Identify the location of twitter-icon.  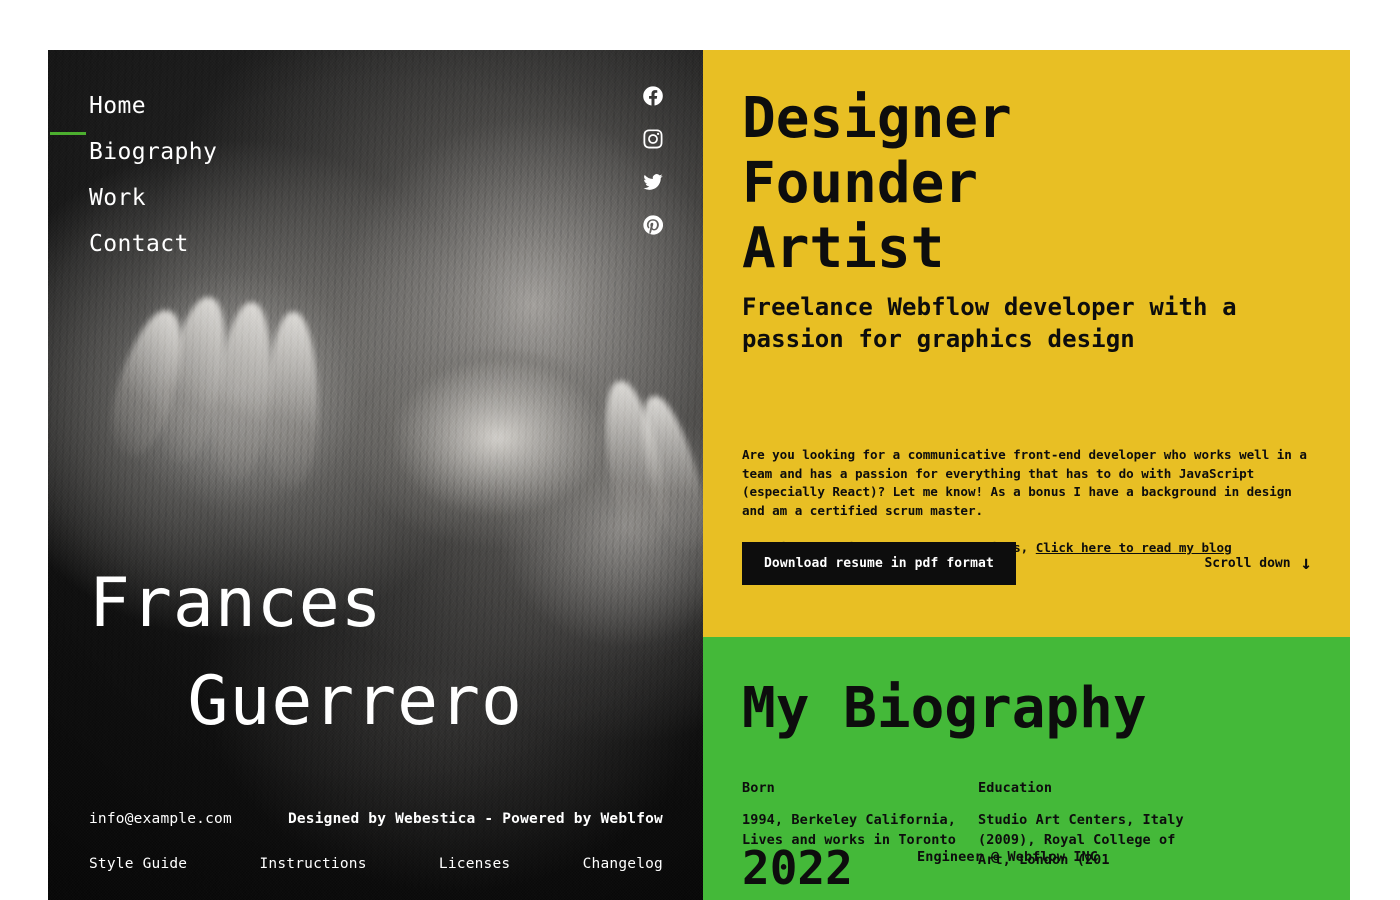
(653, 182).